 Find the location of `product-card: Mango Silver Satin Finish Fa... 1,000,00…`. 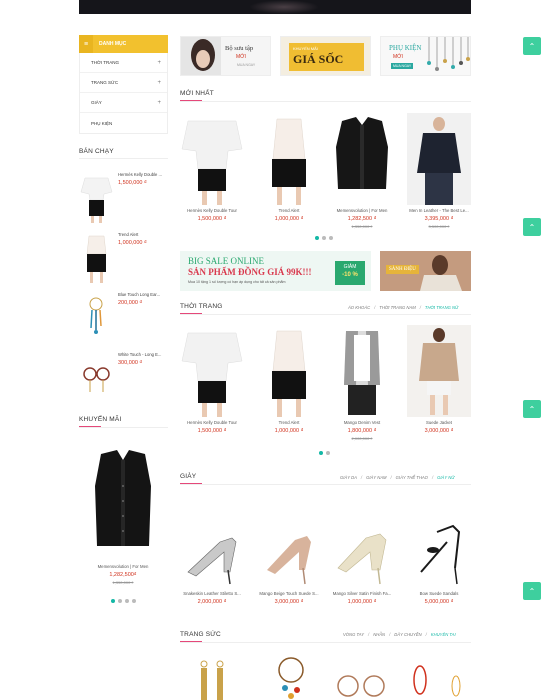

product-card: Mango Silver Satin Finish Fa... 1,000,00… is located at coordinates (362, 558).